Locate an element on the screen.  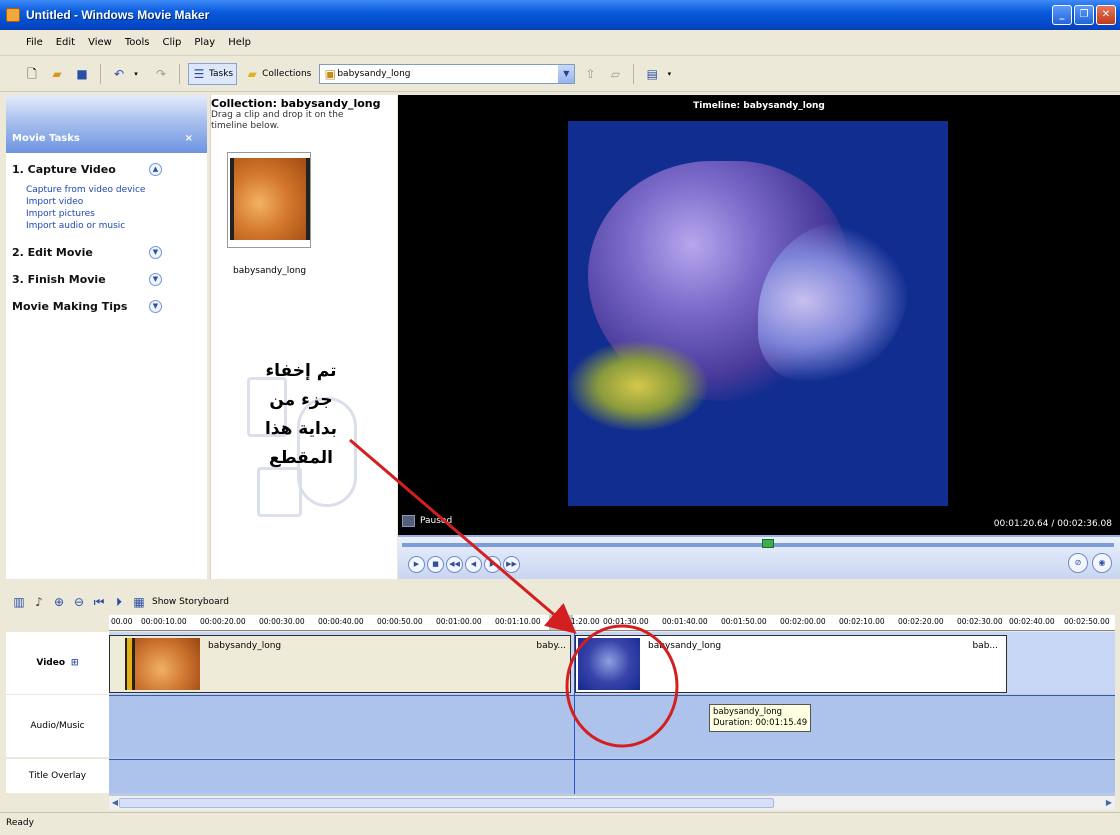
link-import-video: Import video is located at coordinates (116, 202).